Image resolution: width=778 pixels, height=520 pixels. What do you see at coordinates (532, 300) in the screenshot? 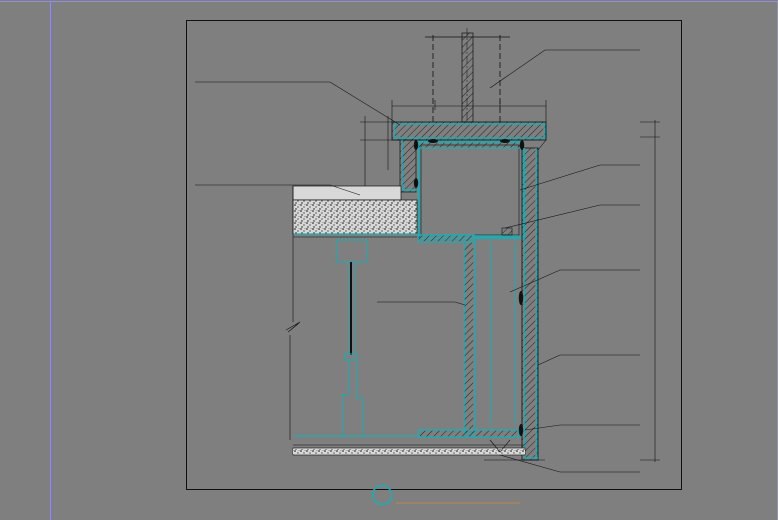
I see `right-cladding` at bounding box center [532, 300].